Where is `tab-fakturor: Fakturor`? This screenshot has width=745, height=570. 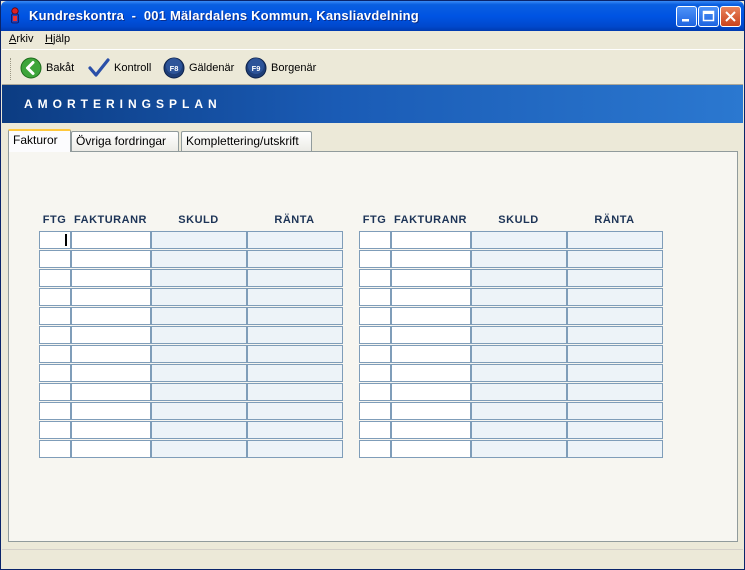 tab-fakturor: Fakturor is located at coordinates (39, 140).